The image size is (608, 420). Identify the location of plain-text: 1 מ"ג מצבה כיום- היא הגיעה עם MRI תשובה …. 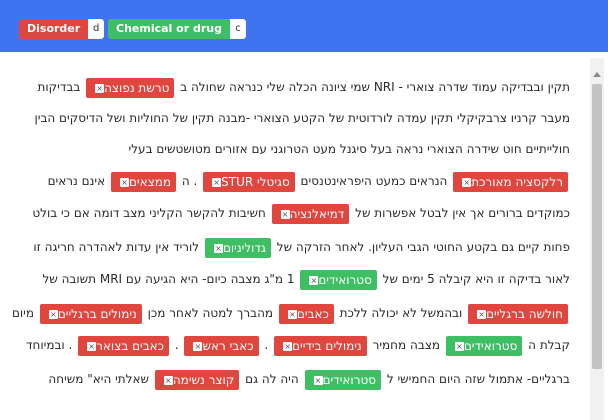
(170, 279).